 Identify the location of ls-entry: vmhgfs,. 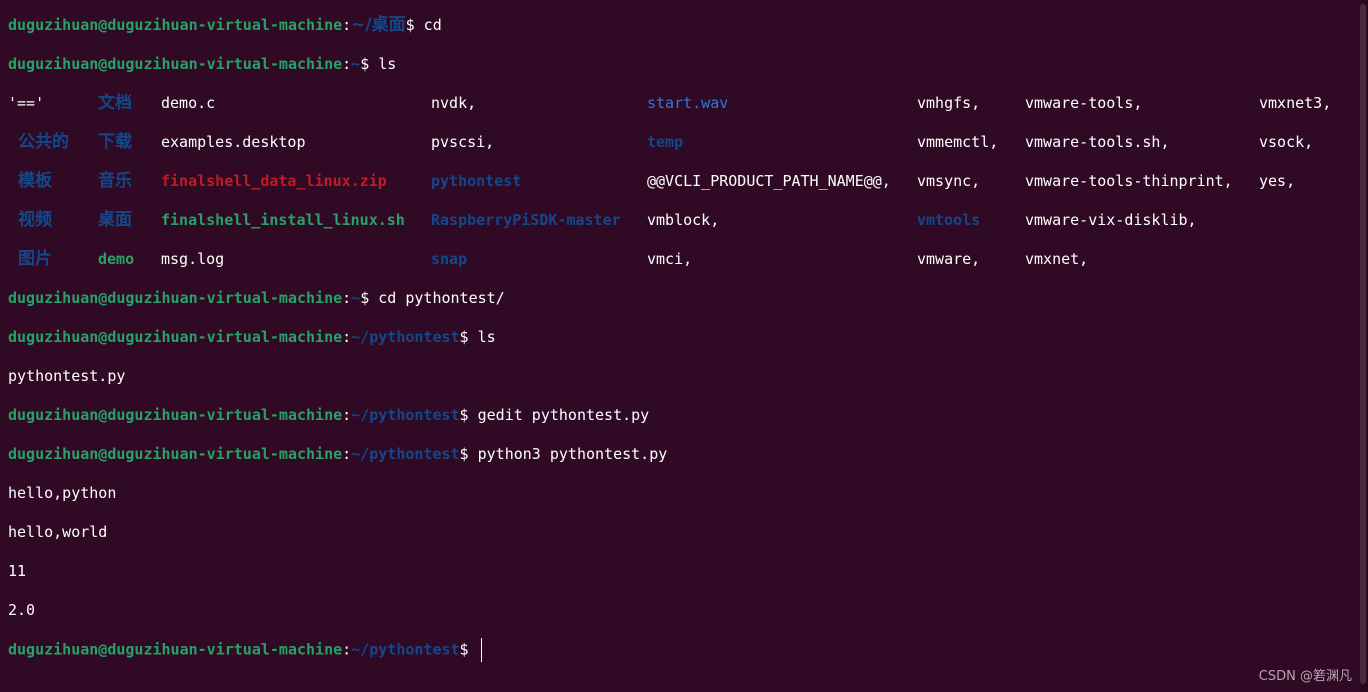
(948, 103).